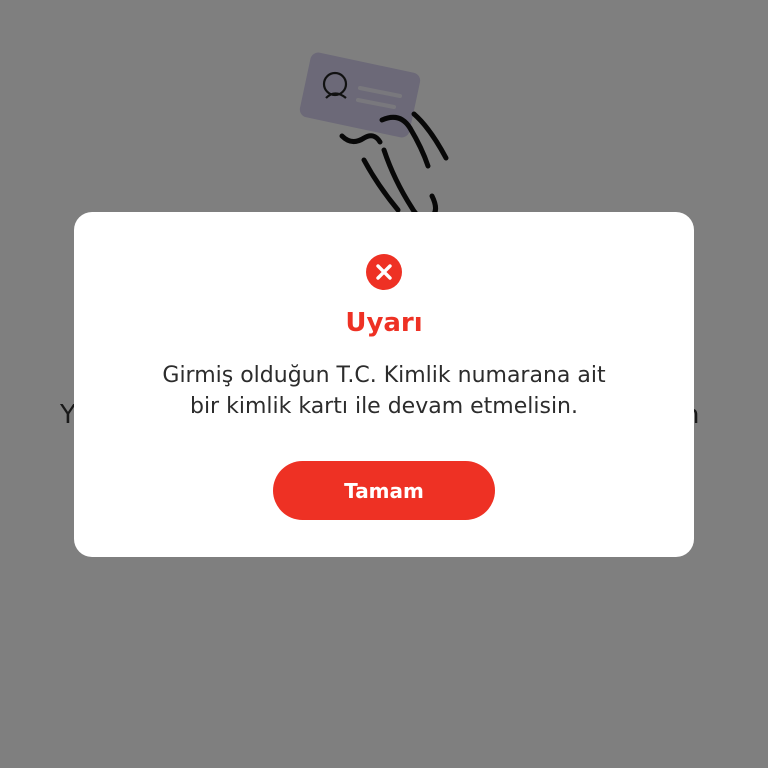 The width and height of the screenshot is (768, 768). What do you see at coordinates (384, 375) in the screenshot?
I see `dialog-message-line: Girmiş olduğun T.C. Kimlik numarana ait` at bounding box center [384, 375].